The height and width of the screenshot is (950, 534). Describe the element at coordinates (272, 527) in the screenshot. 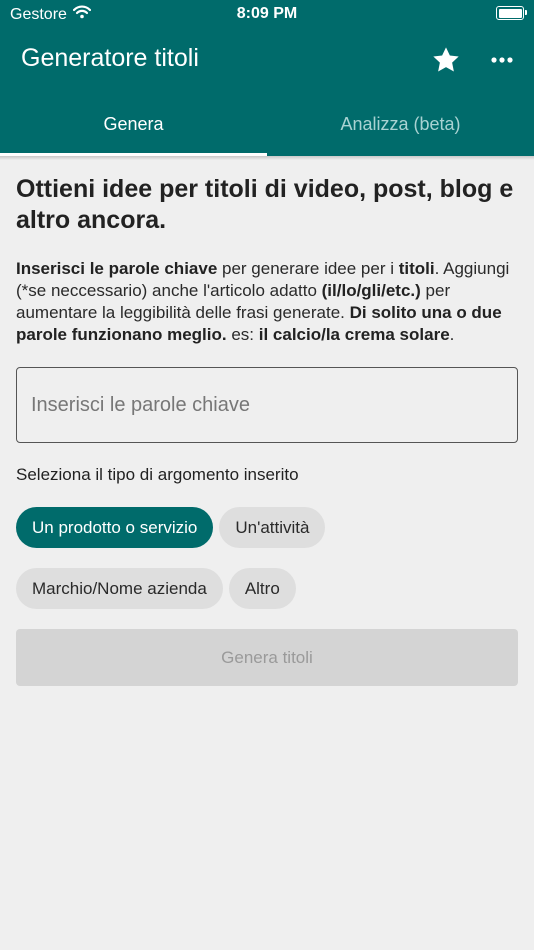

I see `chip-business: Un'attività` at that location.